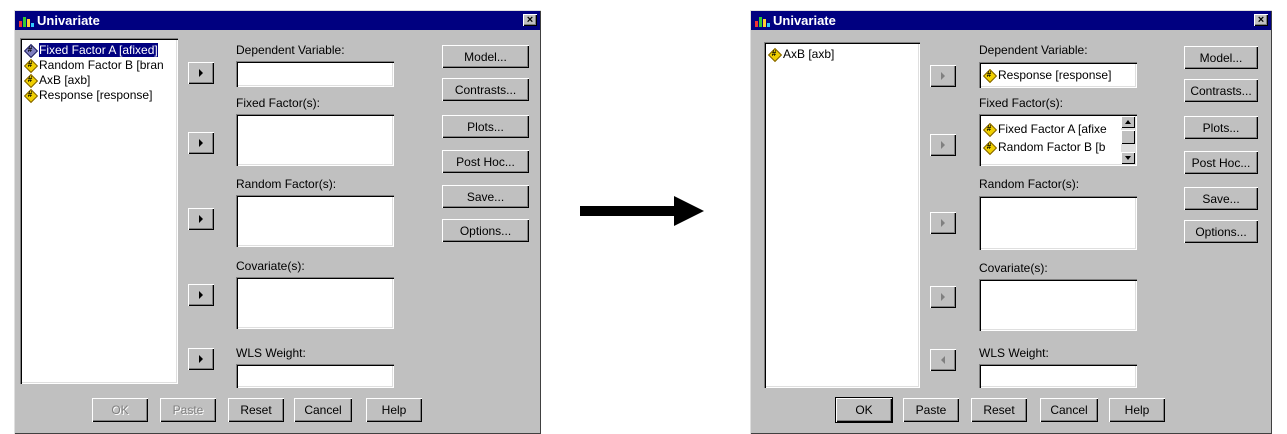 The image size is (1287, 434). I want to click on vertical-scrollbar, so click(1128, 140).